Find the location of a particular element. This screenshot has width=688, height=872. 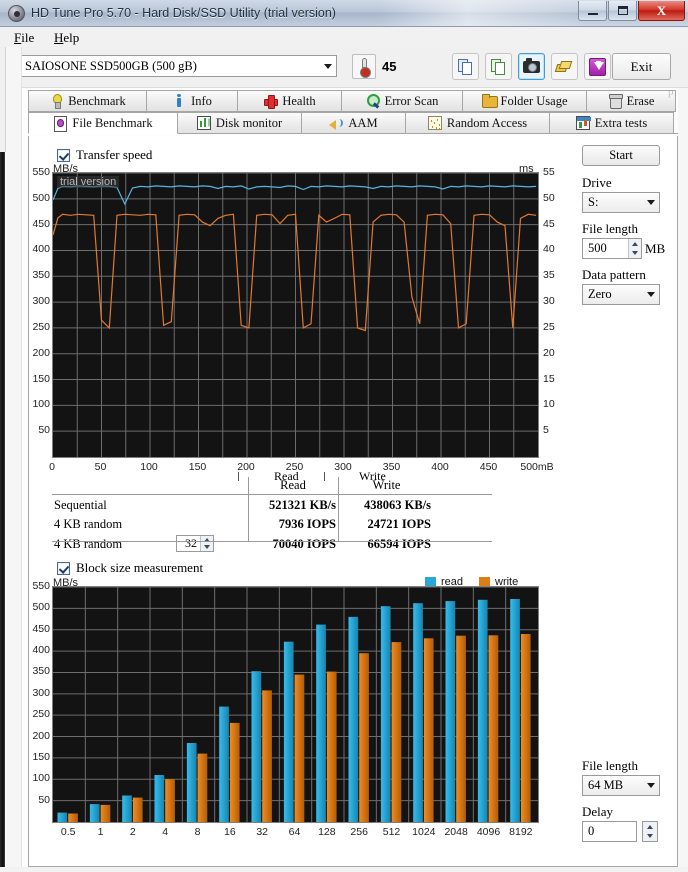

y2-tick-label: 5 is located at coordinates (546, 430).